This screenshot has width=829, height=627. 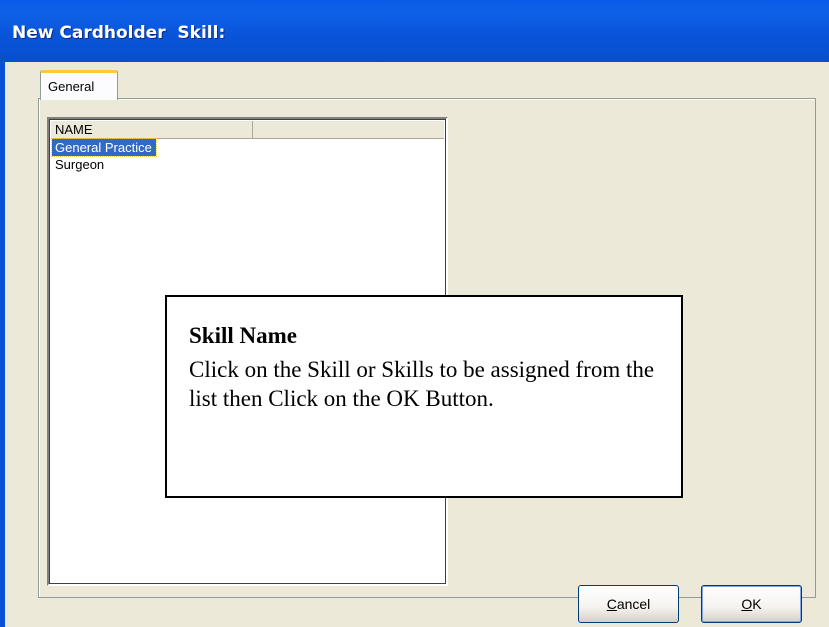 I want to click on list-item: General Practice, so click(x=104, y=147).